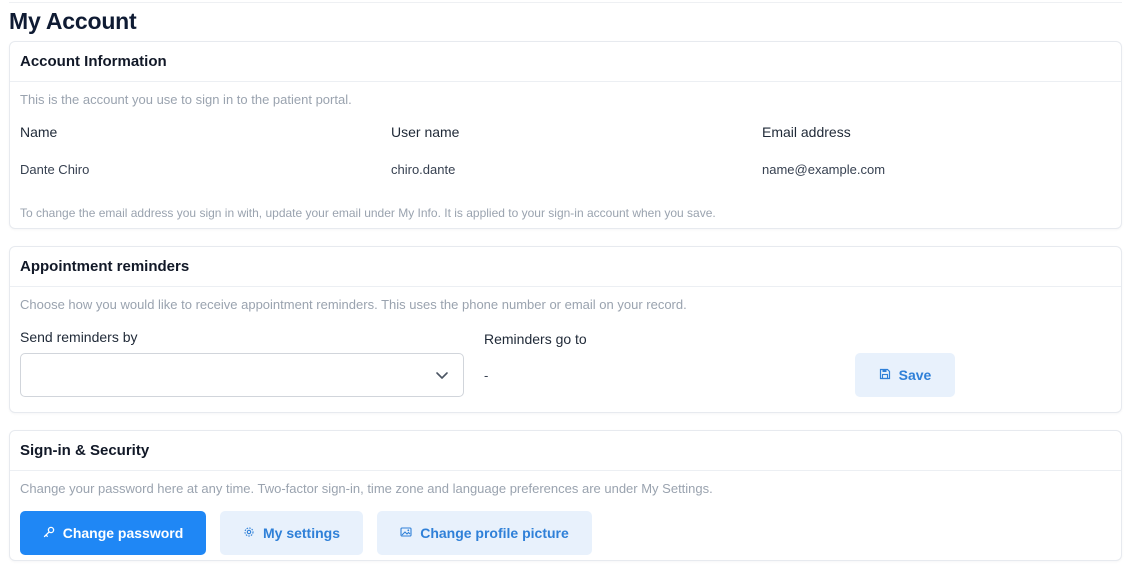 This screenshot has width=1131, height=569. What do you see at coordinates (486, 375) in the screenshot?
I see `reminders-go-to-value: -` at bounding box center [486, 375].